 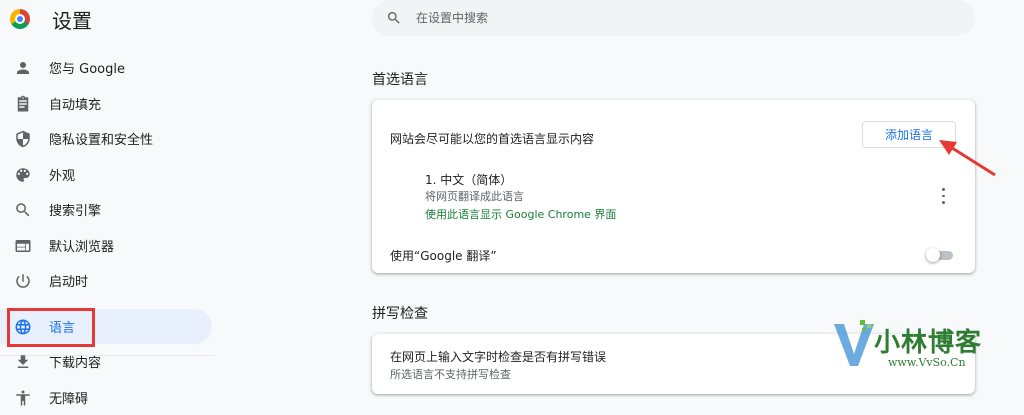 What do you see at coordinates (72, 19) in the screenshot?
I see `page-title: 设置` at bounding box center [72, 19].